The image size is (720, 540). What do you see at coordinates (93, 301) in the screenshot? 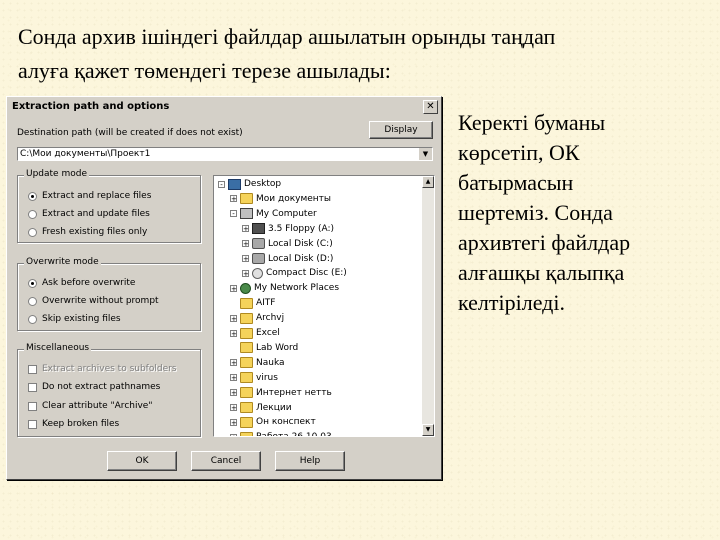
I see `overwrite-mode-option: Overwrite without prompt` at bounding box center [93, 301].